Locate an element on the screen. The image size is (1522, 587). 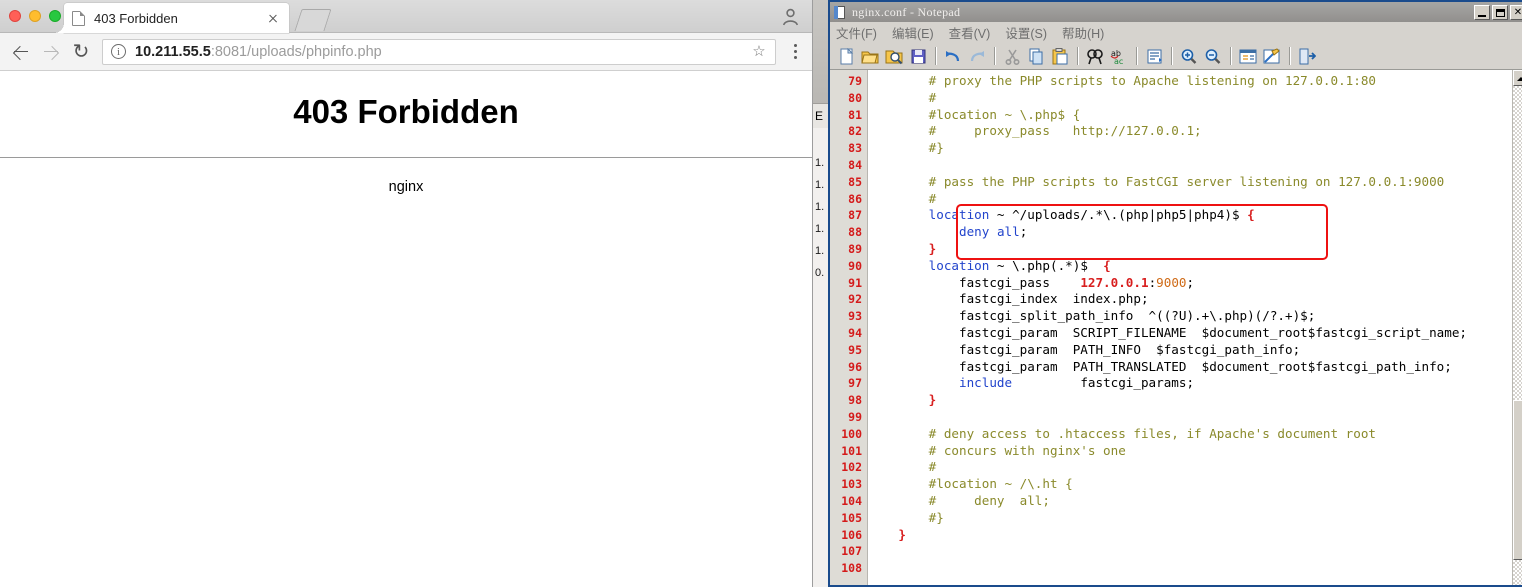
background-window-sliver: E 1. 1. 1. 1. 1. 0. is located at coordinates (820, 293).